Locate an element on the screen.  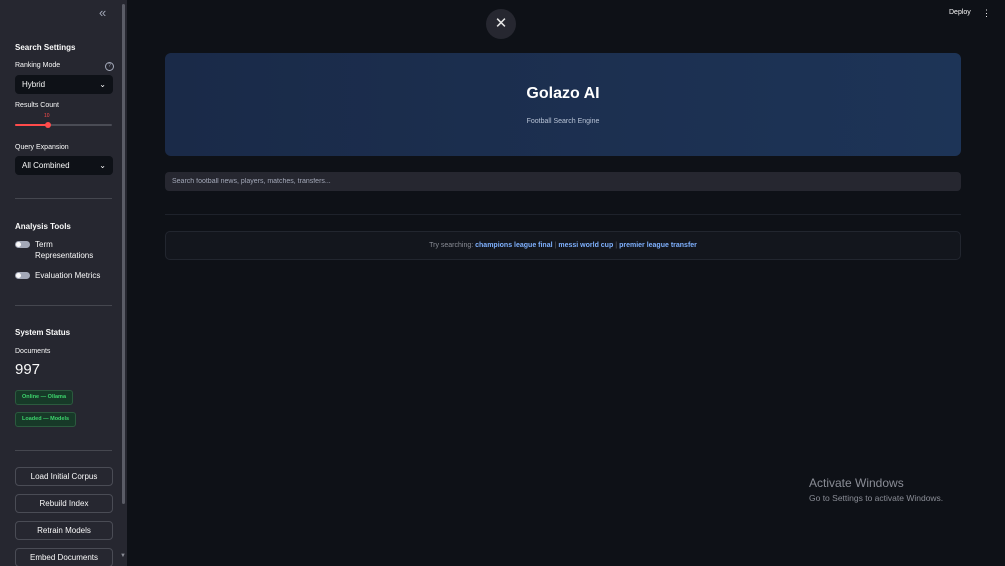
slider-fill is located at coordinates (31, 125).